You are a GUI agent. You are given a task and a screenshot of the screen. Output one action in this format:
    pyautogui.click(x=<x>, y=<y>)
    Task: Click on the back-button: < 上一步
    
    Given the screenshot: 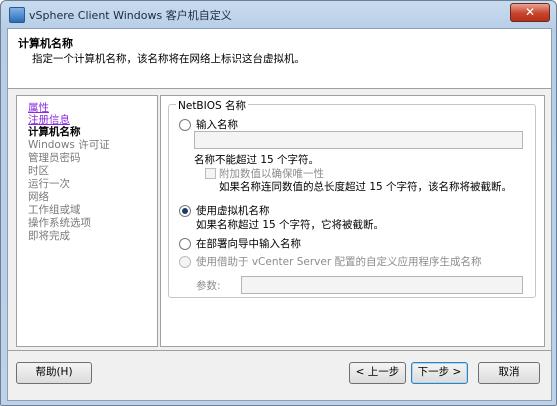 What is the action you would take?
    pyautogui.click(x=377, y=373)
    